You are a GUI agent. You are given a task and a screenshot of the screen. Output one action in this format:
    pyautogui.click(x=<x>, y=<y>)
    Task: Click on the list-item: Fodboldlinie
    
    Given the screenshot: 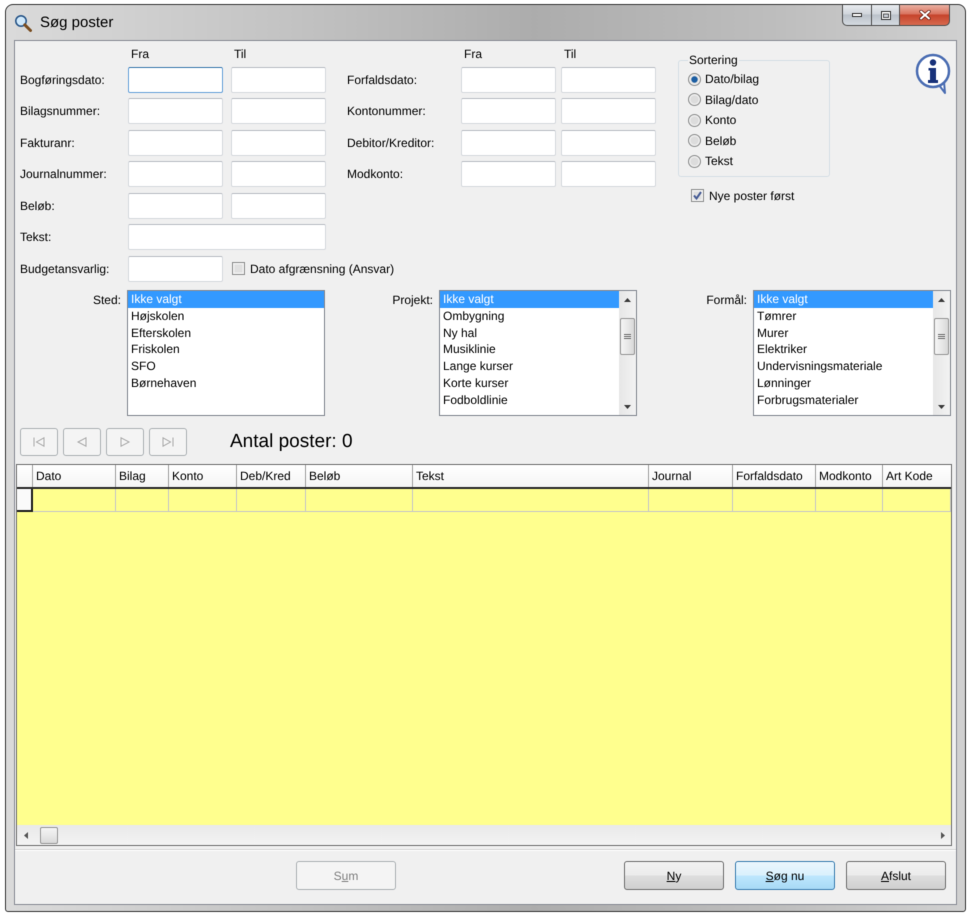 What is the action you would take?
    pyautogui.click(x=529, y=400)
    